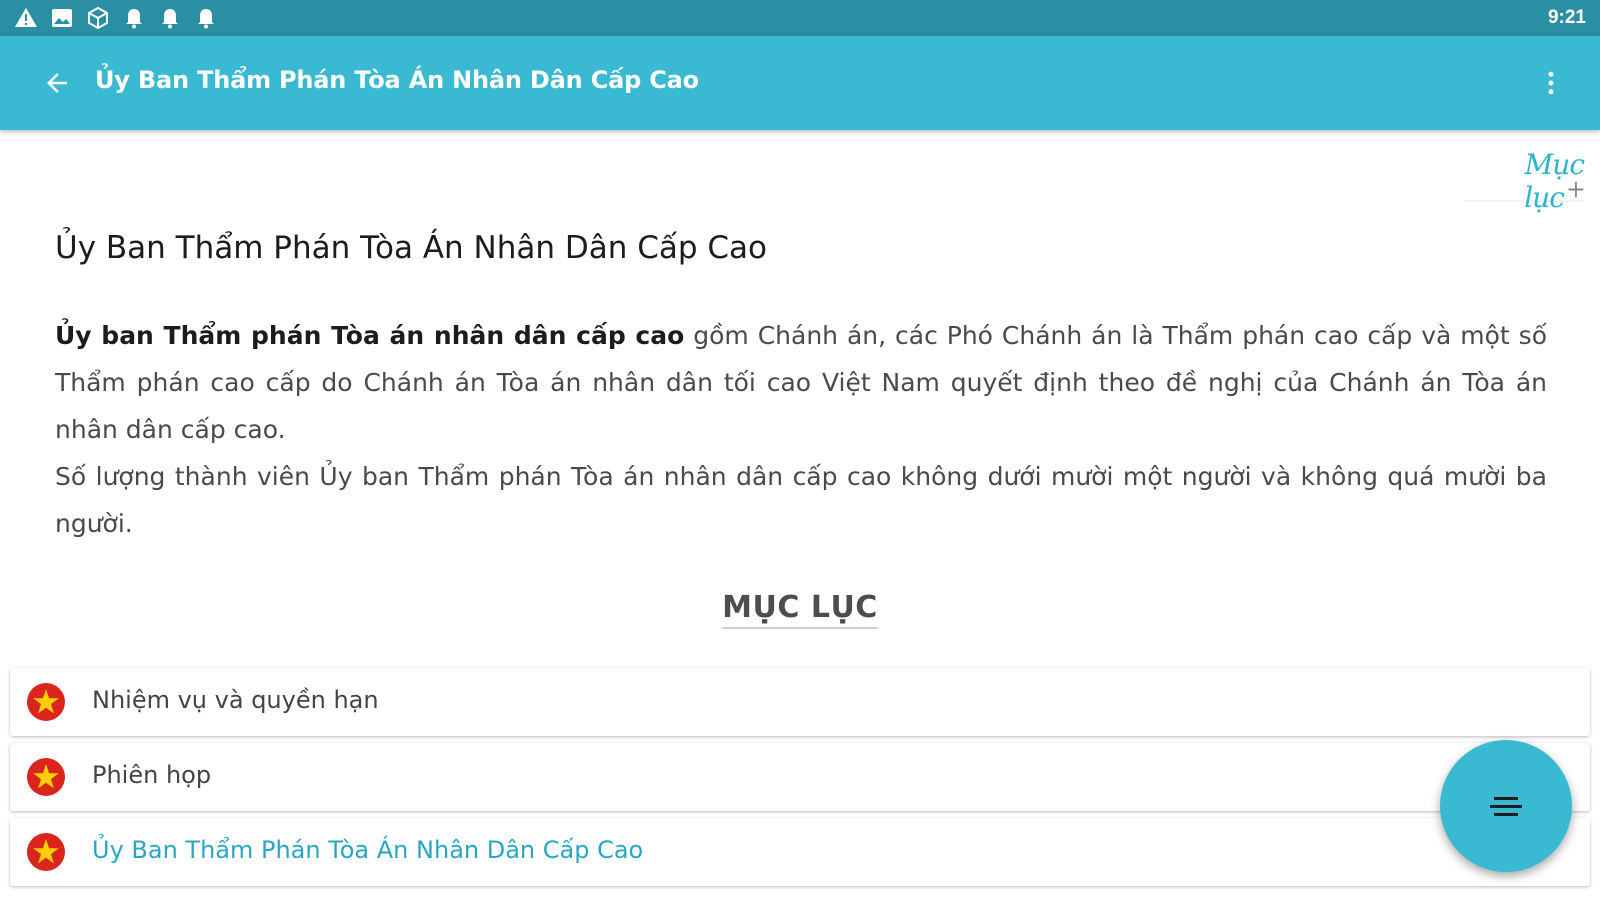 This screenshot has width=1600, height=900. Describe the element at coordinates (370, 335) in the screenshot. I see `article-paragraph-bold: Ủy ban Thẩm phán Tòa án nhân dân cấp cao` at that location.